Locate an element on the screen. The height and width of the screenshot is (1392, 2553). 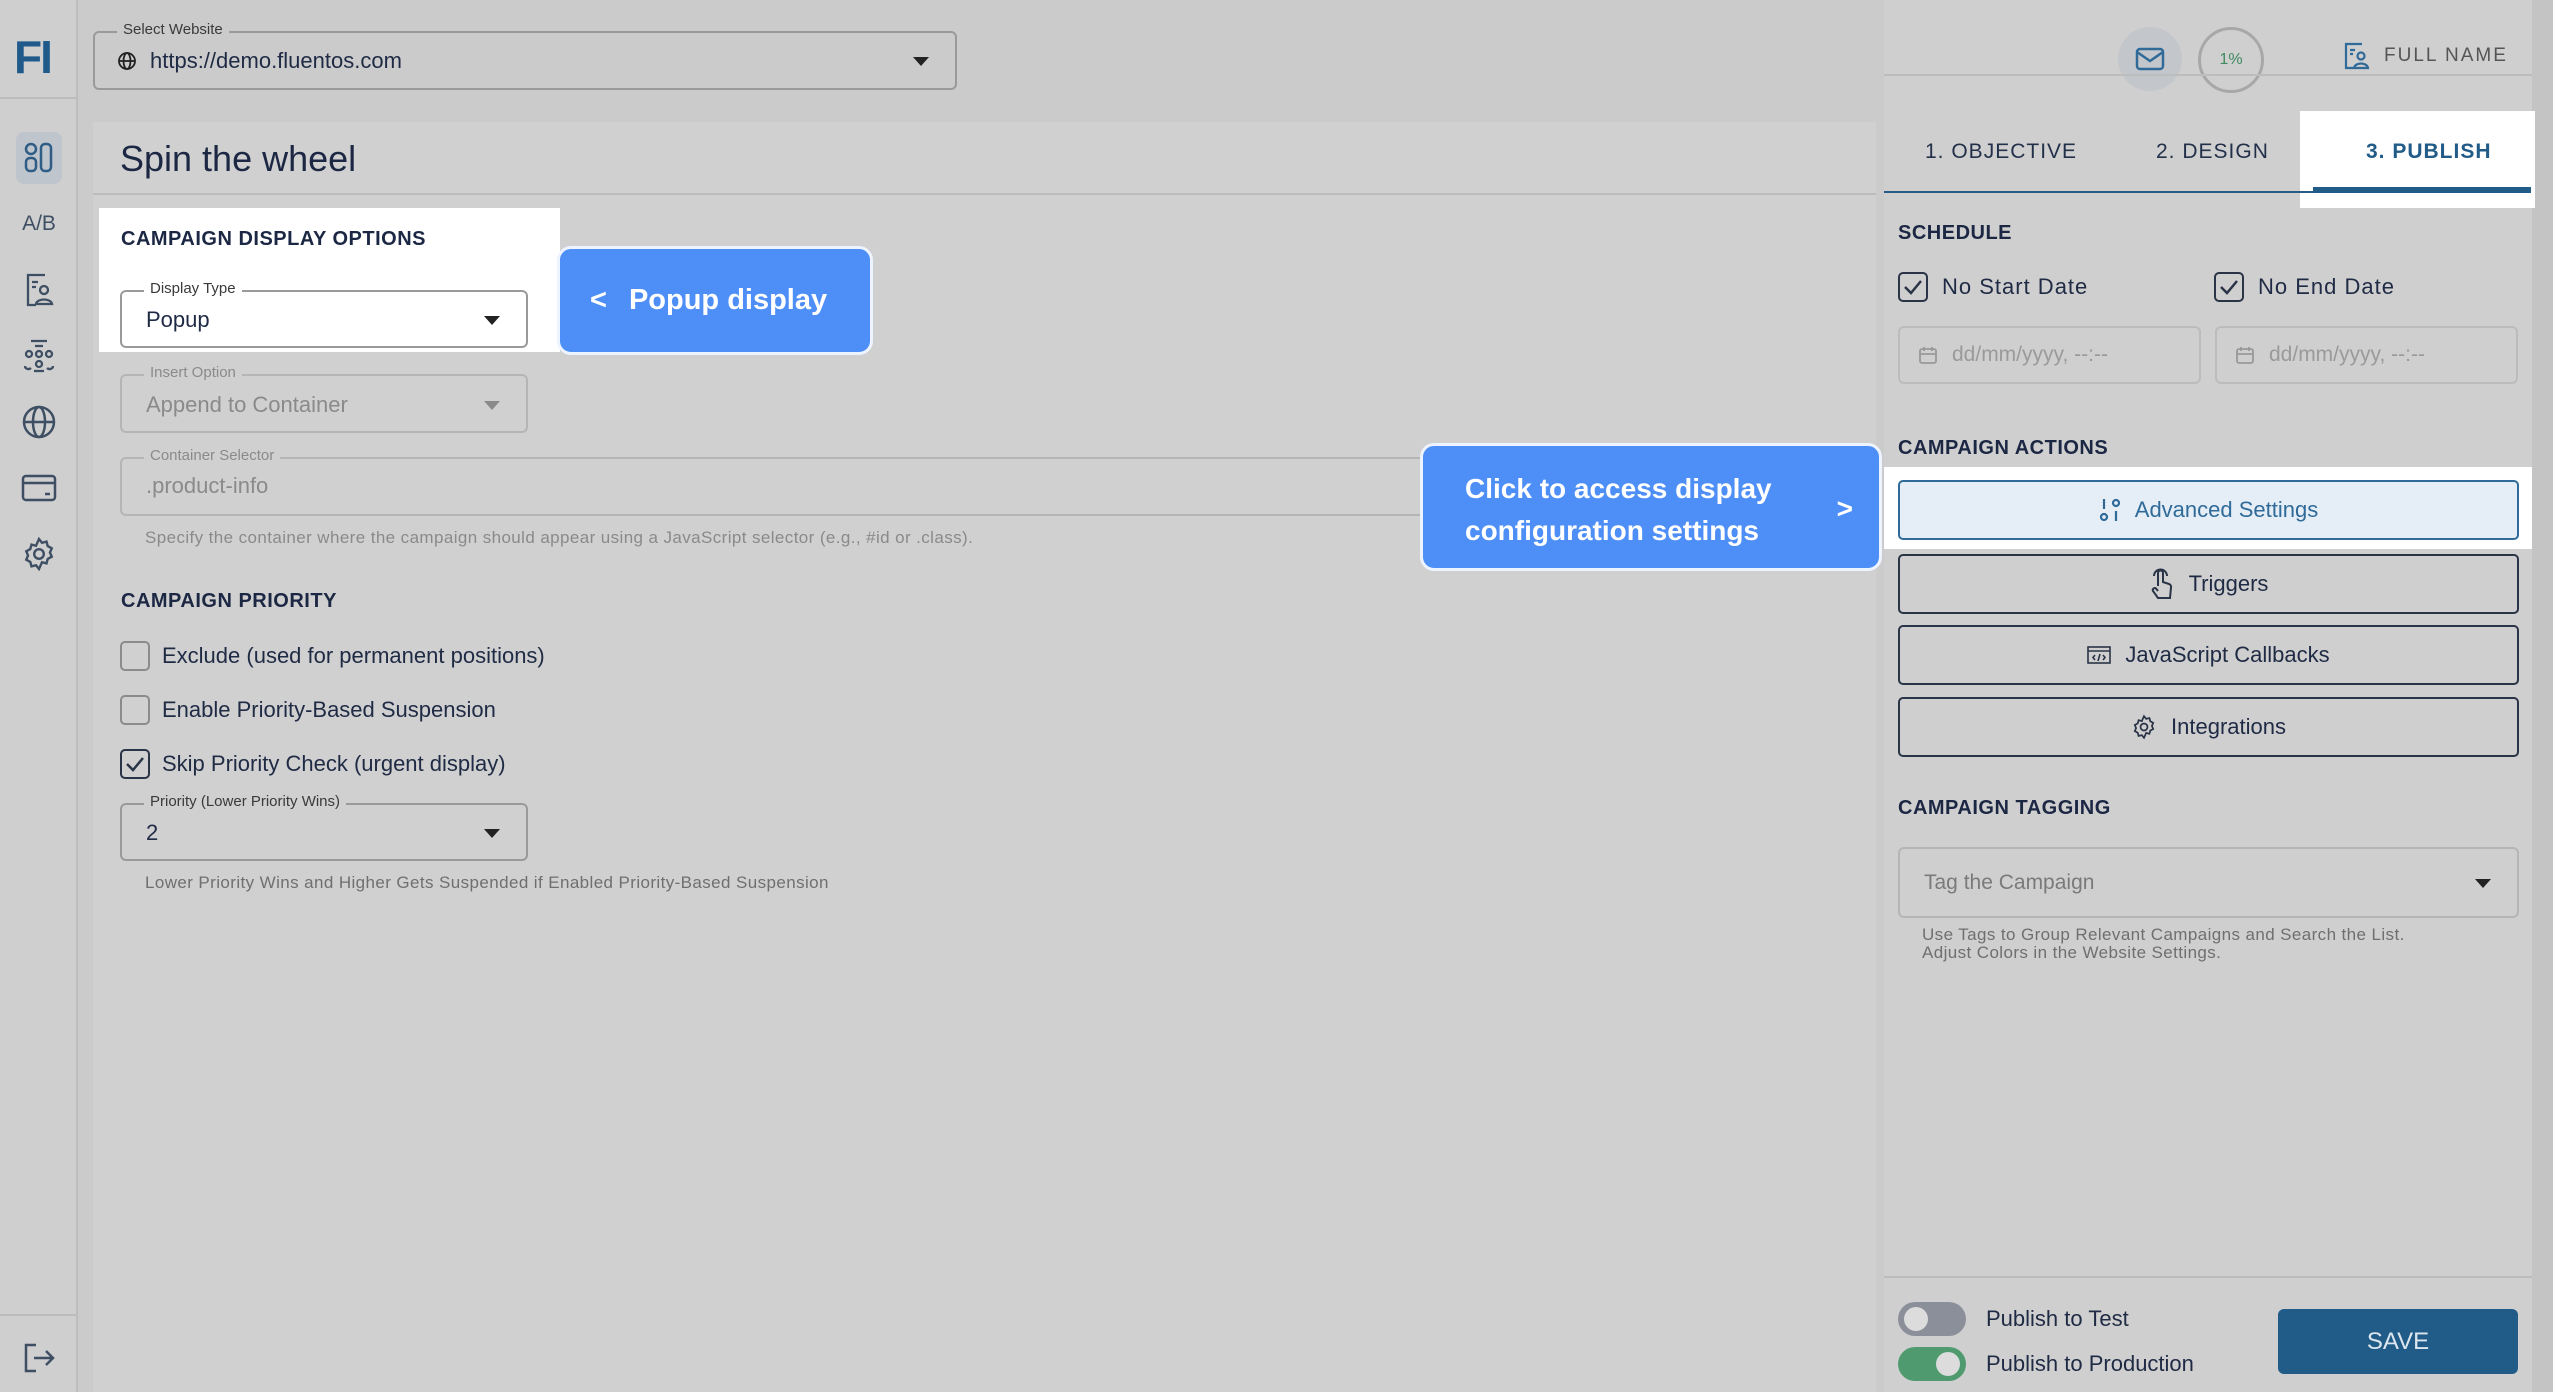
no-start-date-checkbox: No Start Date is located at coordinates (1993, 287).